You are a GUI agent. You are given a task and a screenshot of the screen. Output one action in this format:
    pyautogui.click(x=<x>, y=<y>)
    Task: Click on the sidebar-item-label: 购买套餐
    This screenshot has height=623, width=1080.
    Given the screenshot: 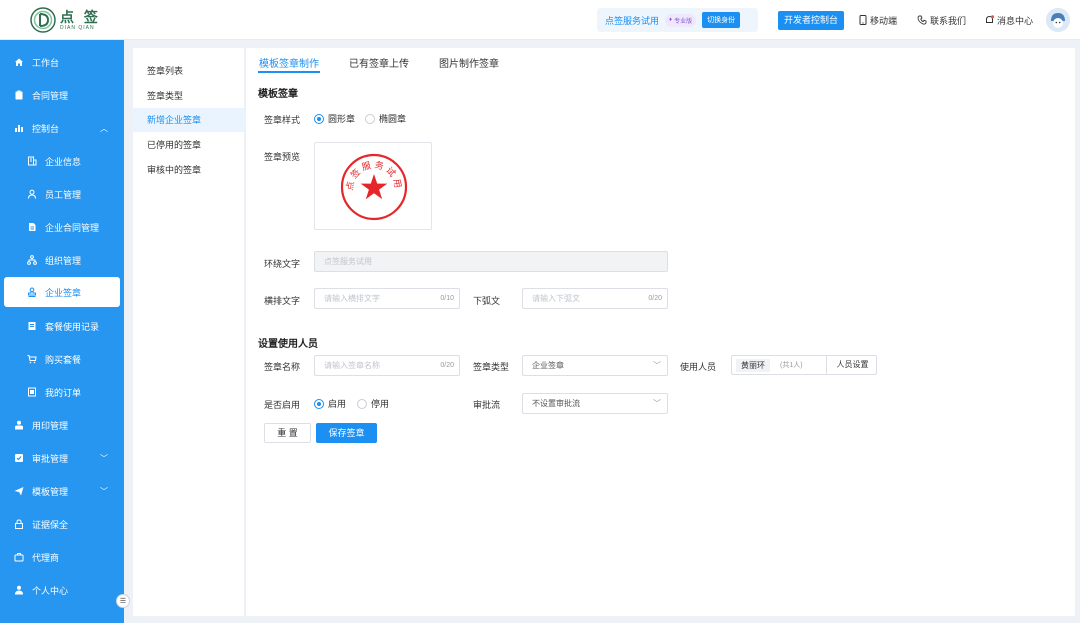 What is the action you would take?
    pyautogui.click(x=63, y=359)
    